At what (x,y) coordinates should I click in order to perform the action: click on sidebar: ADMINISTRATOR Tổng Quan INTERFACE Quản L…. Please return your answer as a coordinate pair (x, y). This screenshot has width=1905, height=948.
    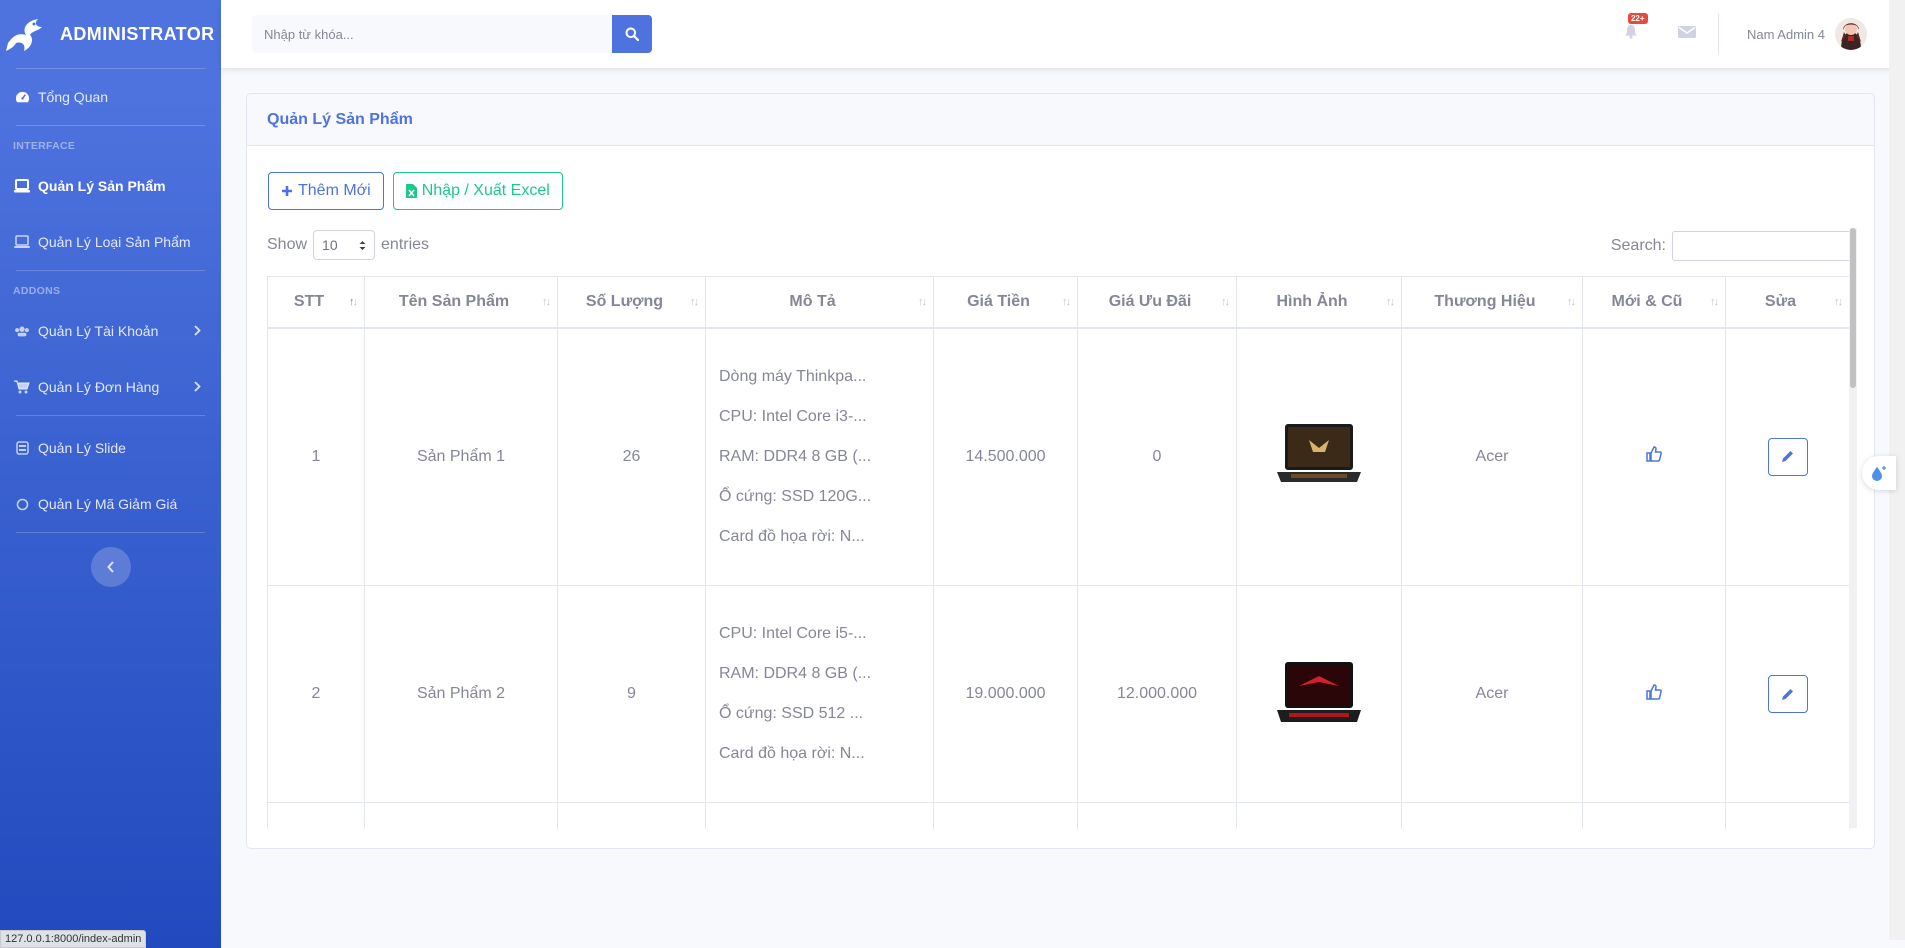
    Looking at the image, I should click on (110, 474).